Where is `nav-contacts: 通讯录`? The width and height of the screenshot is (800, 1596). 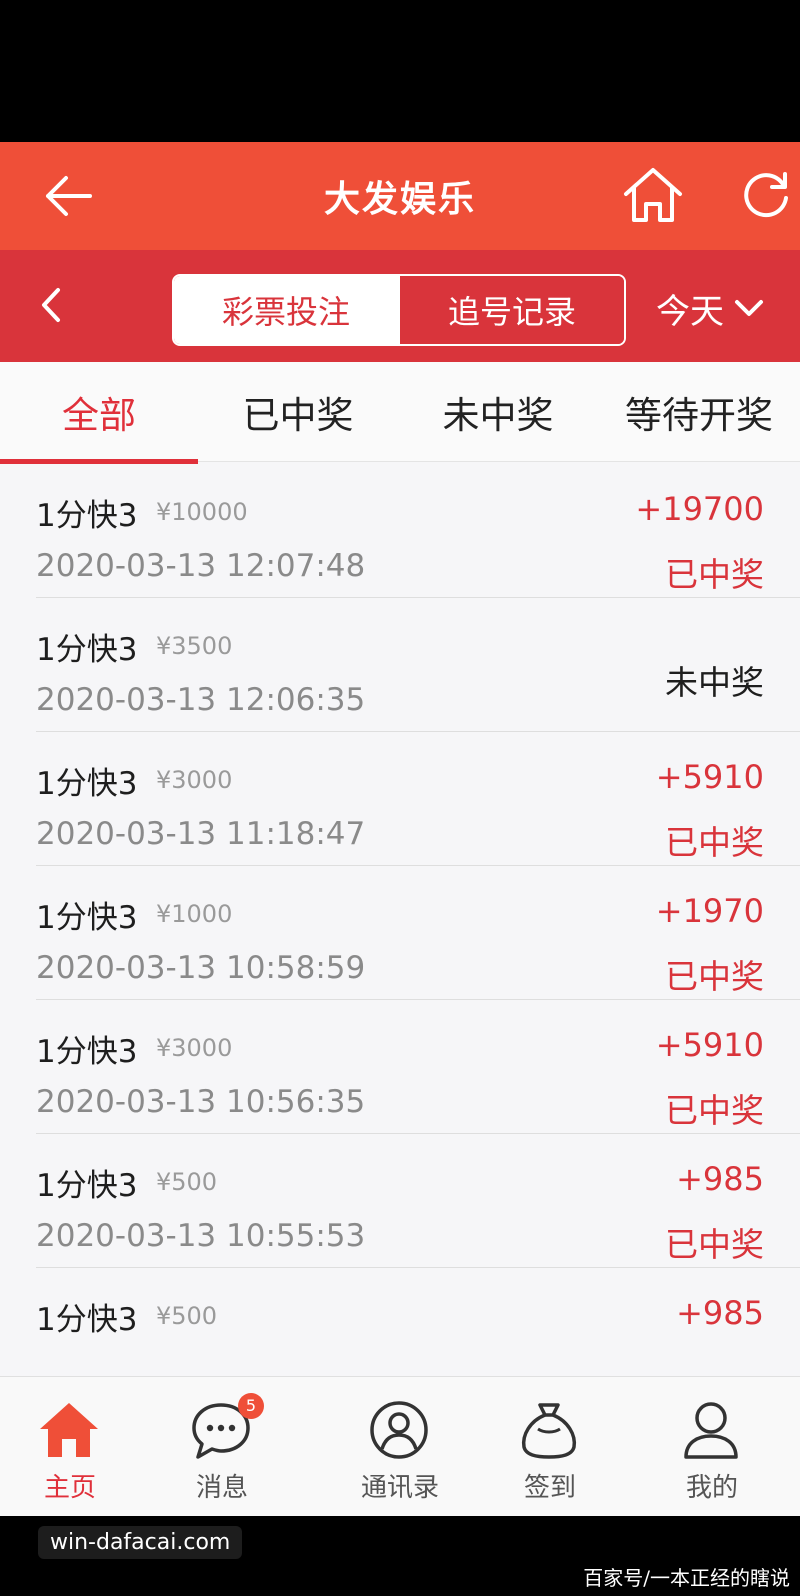
nav-contacts: 通讯录 is located at coordinates (400, 1446).